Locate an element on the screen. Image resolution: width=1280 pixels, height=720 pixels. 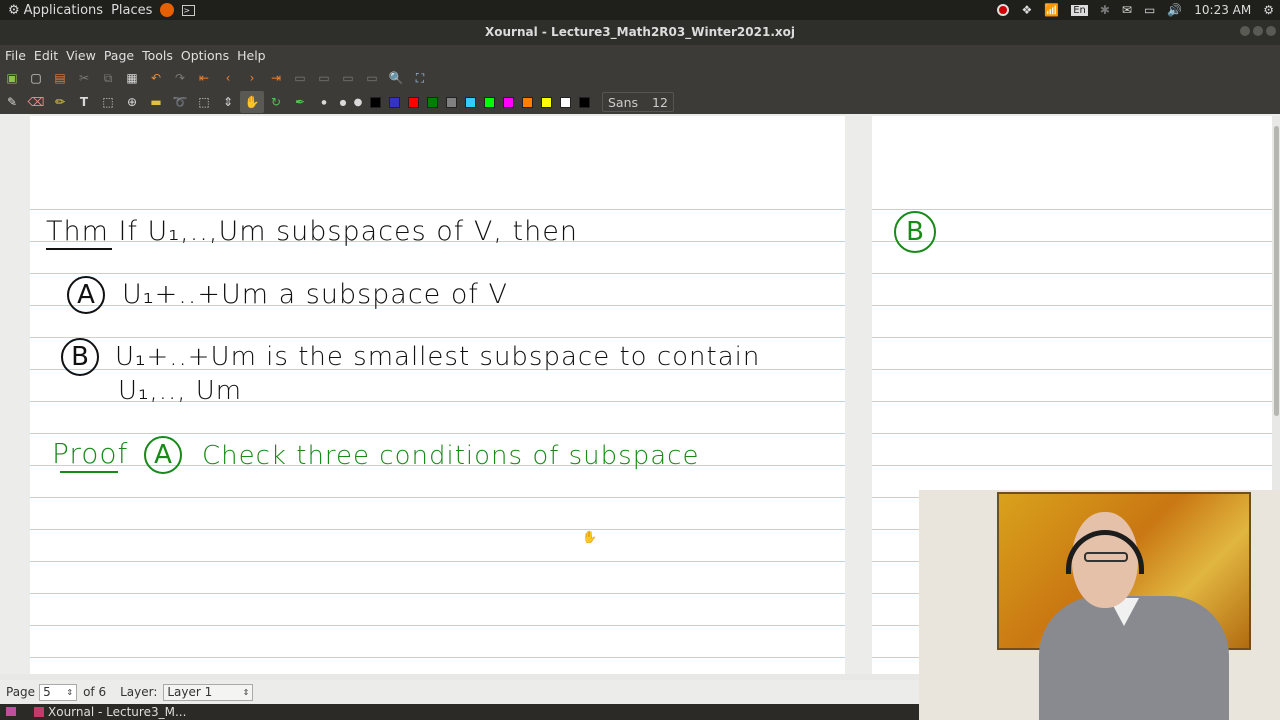
zoom-in-icon: ▭ is located at coordinates (348, 78).